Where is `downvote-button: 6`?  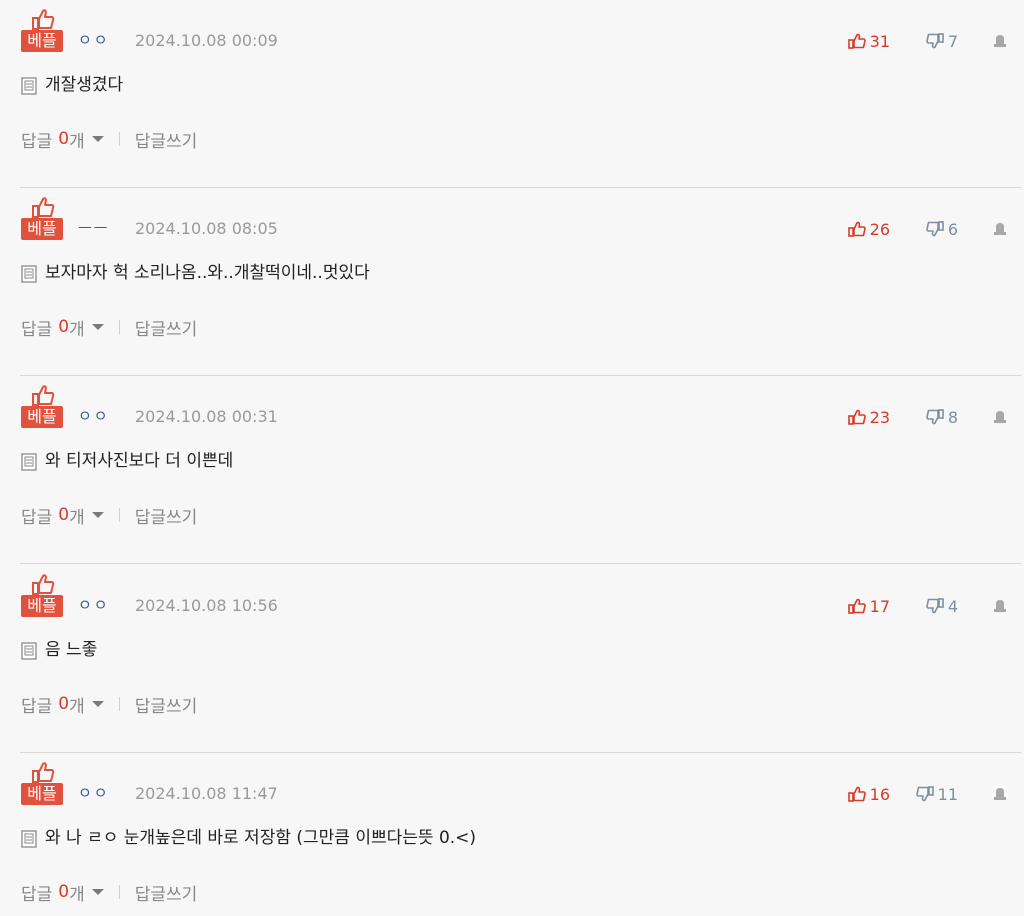 downvote-button: 6 is located at coordinates (941, 229).